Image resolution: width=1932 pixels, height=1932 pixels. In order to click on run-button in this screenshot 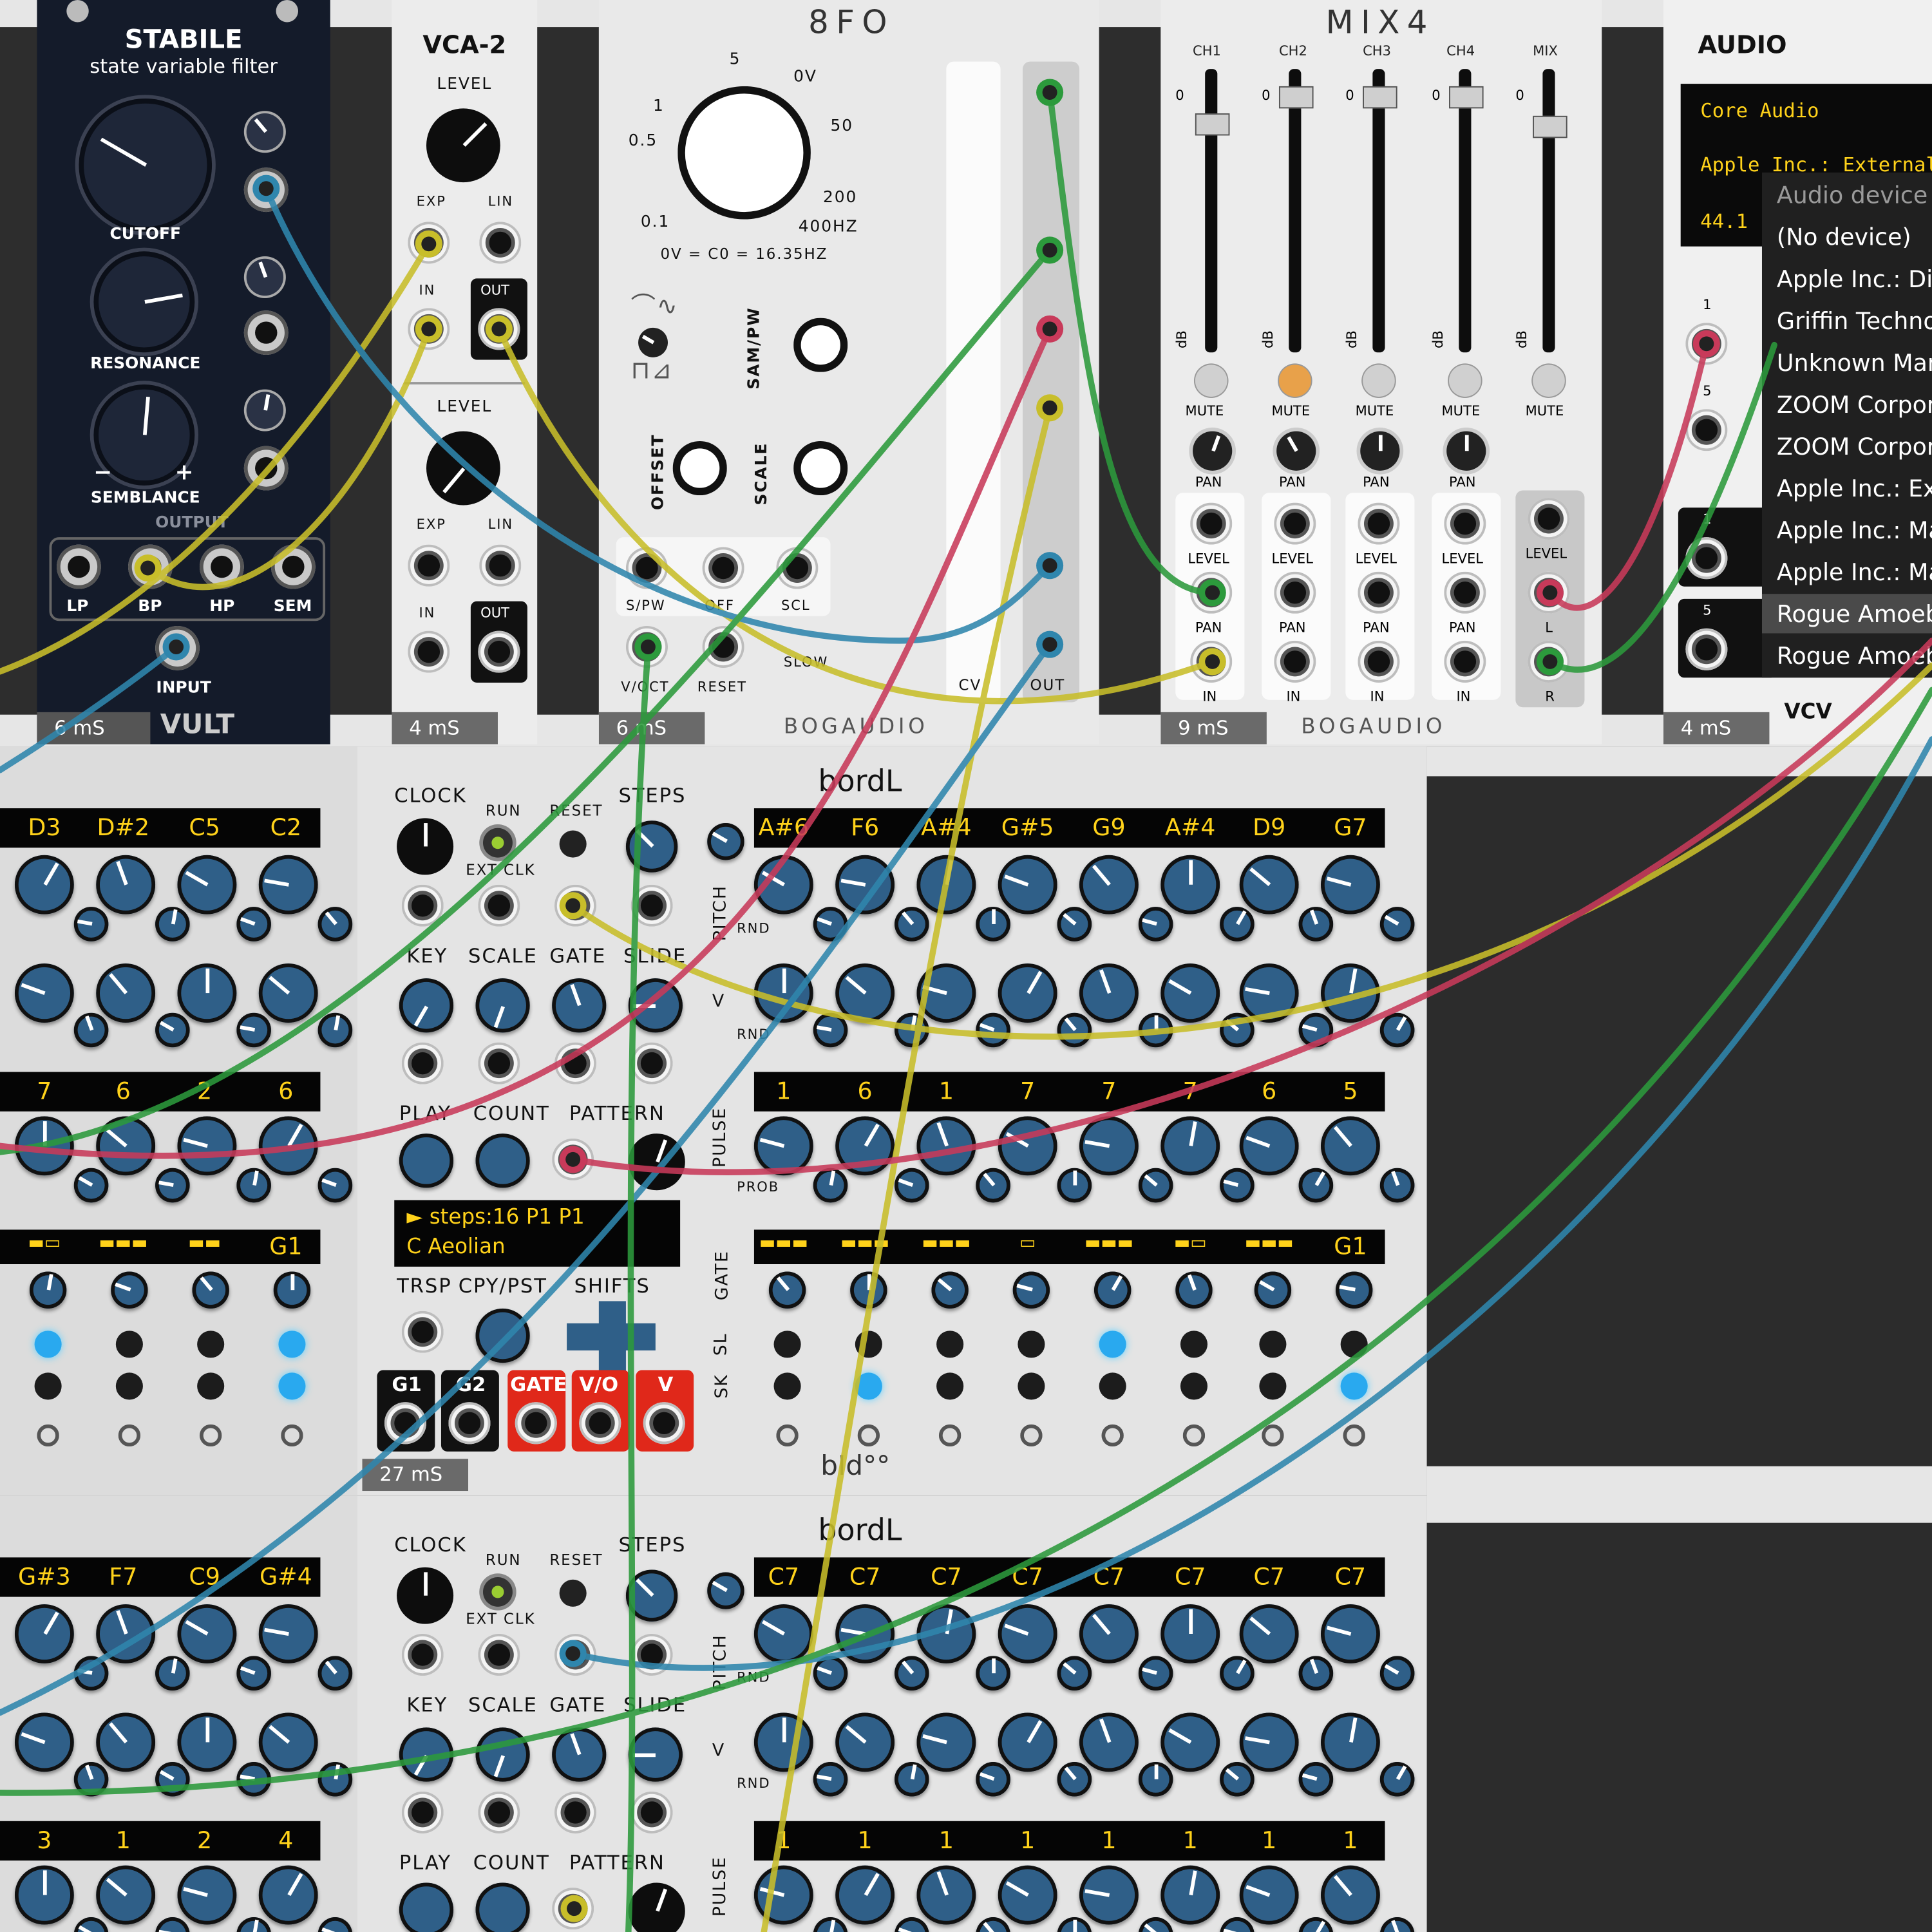, I will do `click(497, 843)`.